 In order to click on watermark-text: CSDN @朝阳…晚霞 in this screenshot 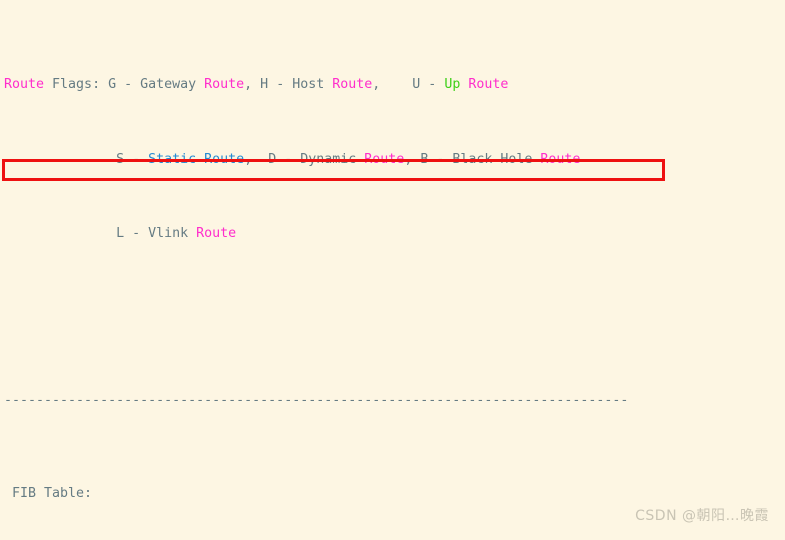, I will do `click(702, 516)`.